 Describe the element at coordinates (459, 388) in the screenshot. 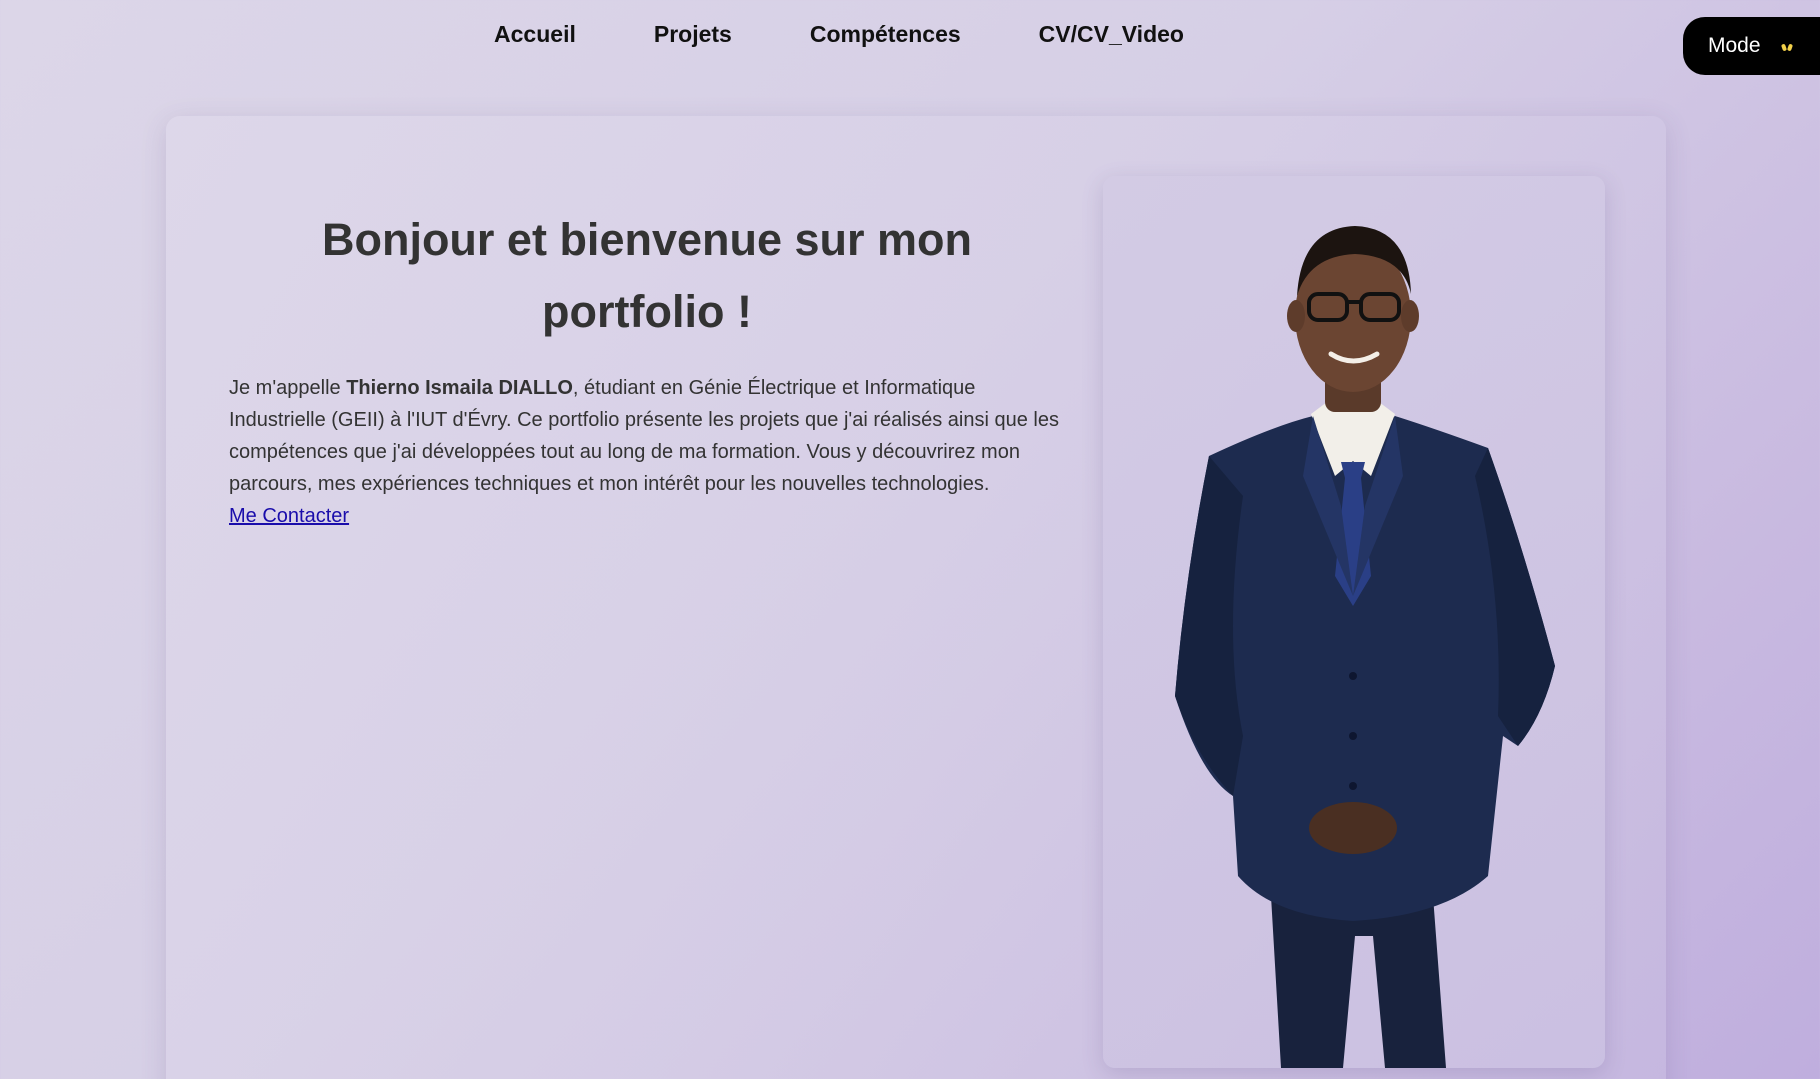

I see `student-name: Thierno Ismaila DIALLO` at that location.